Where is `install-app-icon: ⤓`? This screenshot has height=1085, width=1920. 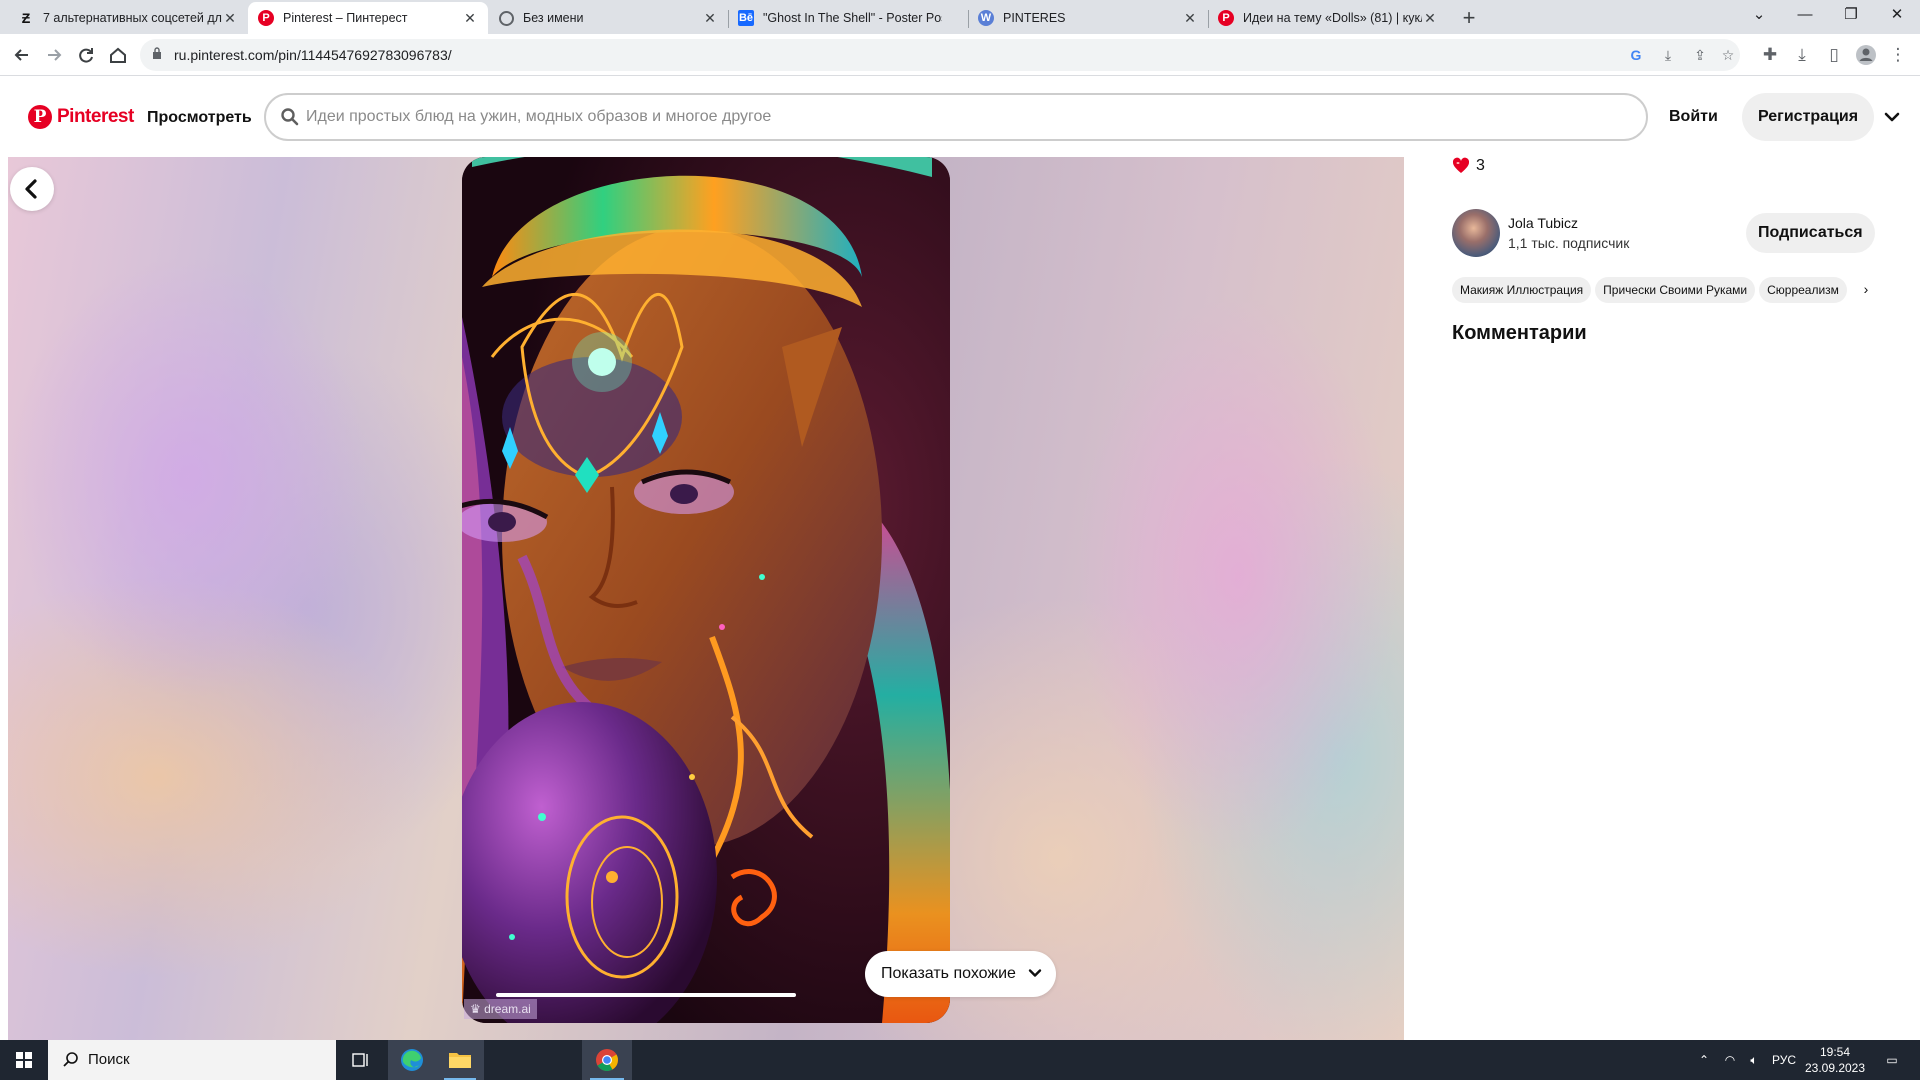
install-app-icon: ⤓ is located at coordinates (1668, 55).